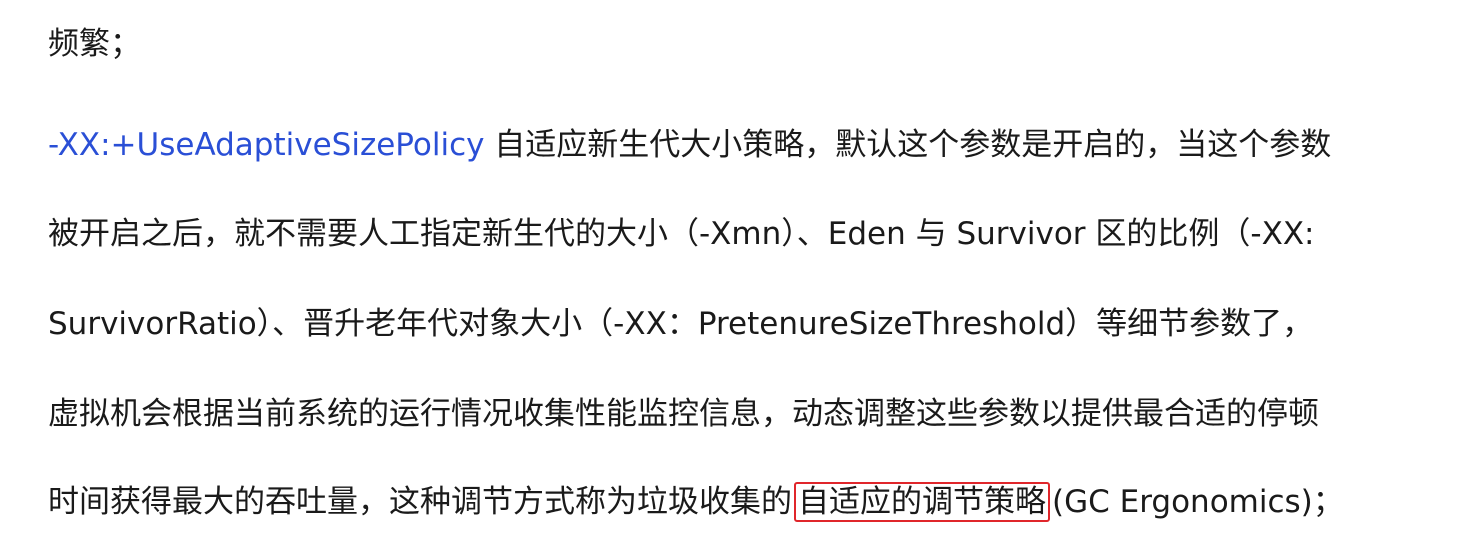 This screenshot has width=1476, height=553. Describe the element at coordinates (420, 502) in the screenshot. I see `line-text-before: 时间获得最大的吞吐量，这种调节方式称为垃圾收集的` at that location.